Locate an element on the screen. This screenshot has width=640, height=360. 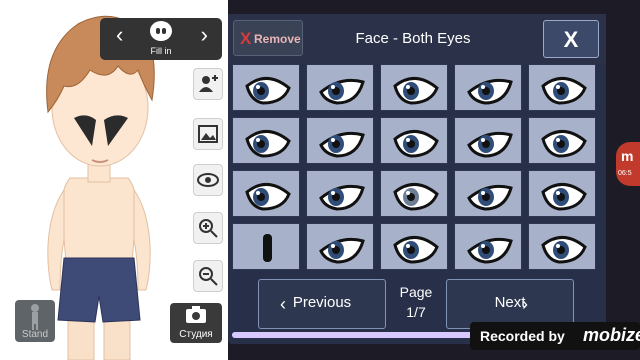
previous-label: Previous is located at coordinates (322, 302).